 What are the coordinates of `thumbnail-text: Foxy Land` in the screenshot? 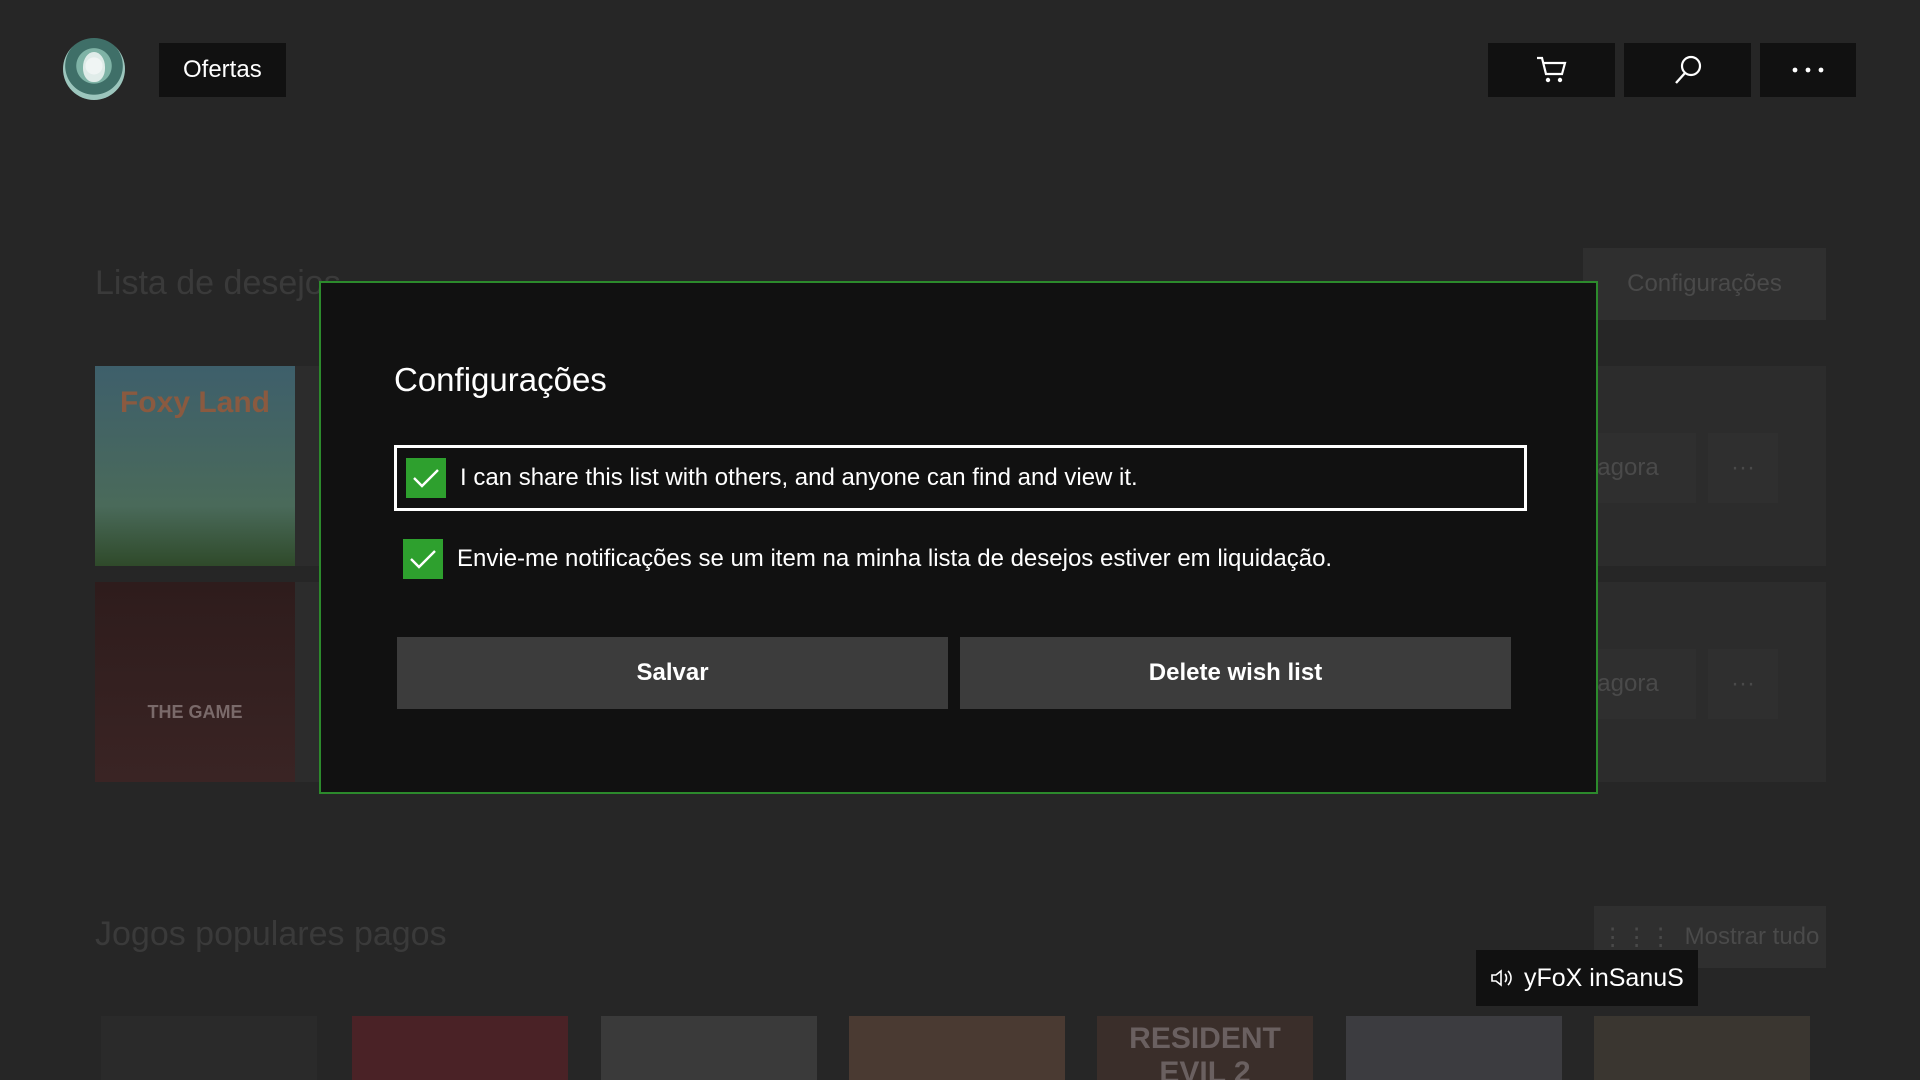 It's located at (194, 402).